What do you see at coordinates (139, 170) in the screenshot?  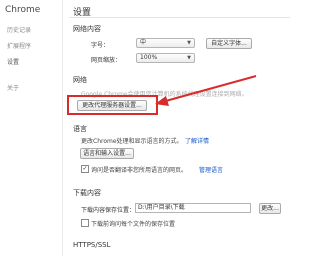 I see `translate-checkbox-label: 询问是否翻译非您所用语言的网页。` at bounding box center [139, 170].